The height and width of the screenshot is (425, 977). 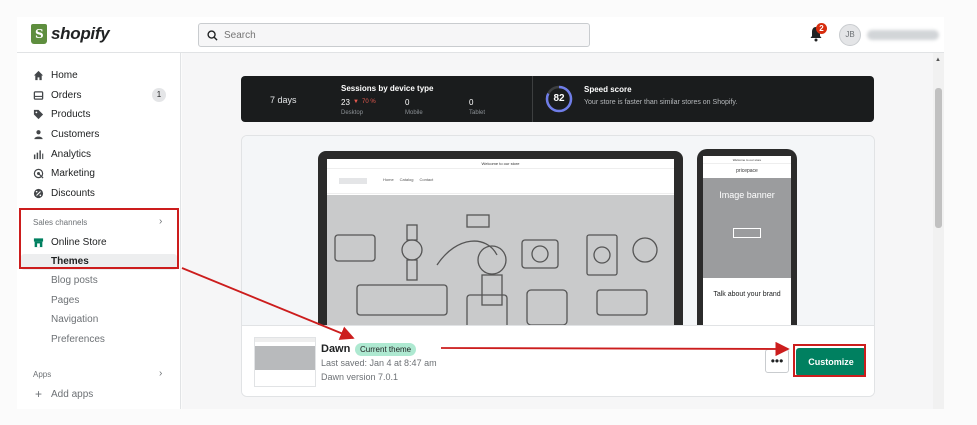 I want to click on preview-nav: Home Catalog Contact, so click(x=408, y=179).